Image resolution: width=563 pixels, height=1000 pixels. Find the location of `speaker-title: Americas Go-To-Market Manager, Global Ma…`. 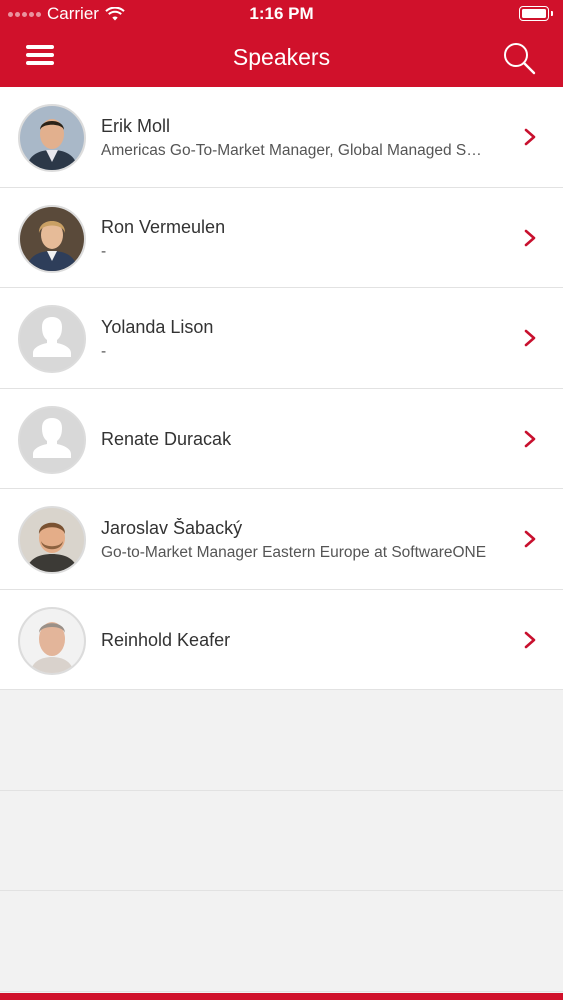

speaker-title: Americas Go-To-Market Manager, Global Ma… is located at coordinates (291, 150).